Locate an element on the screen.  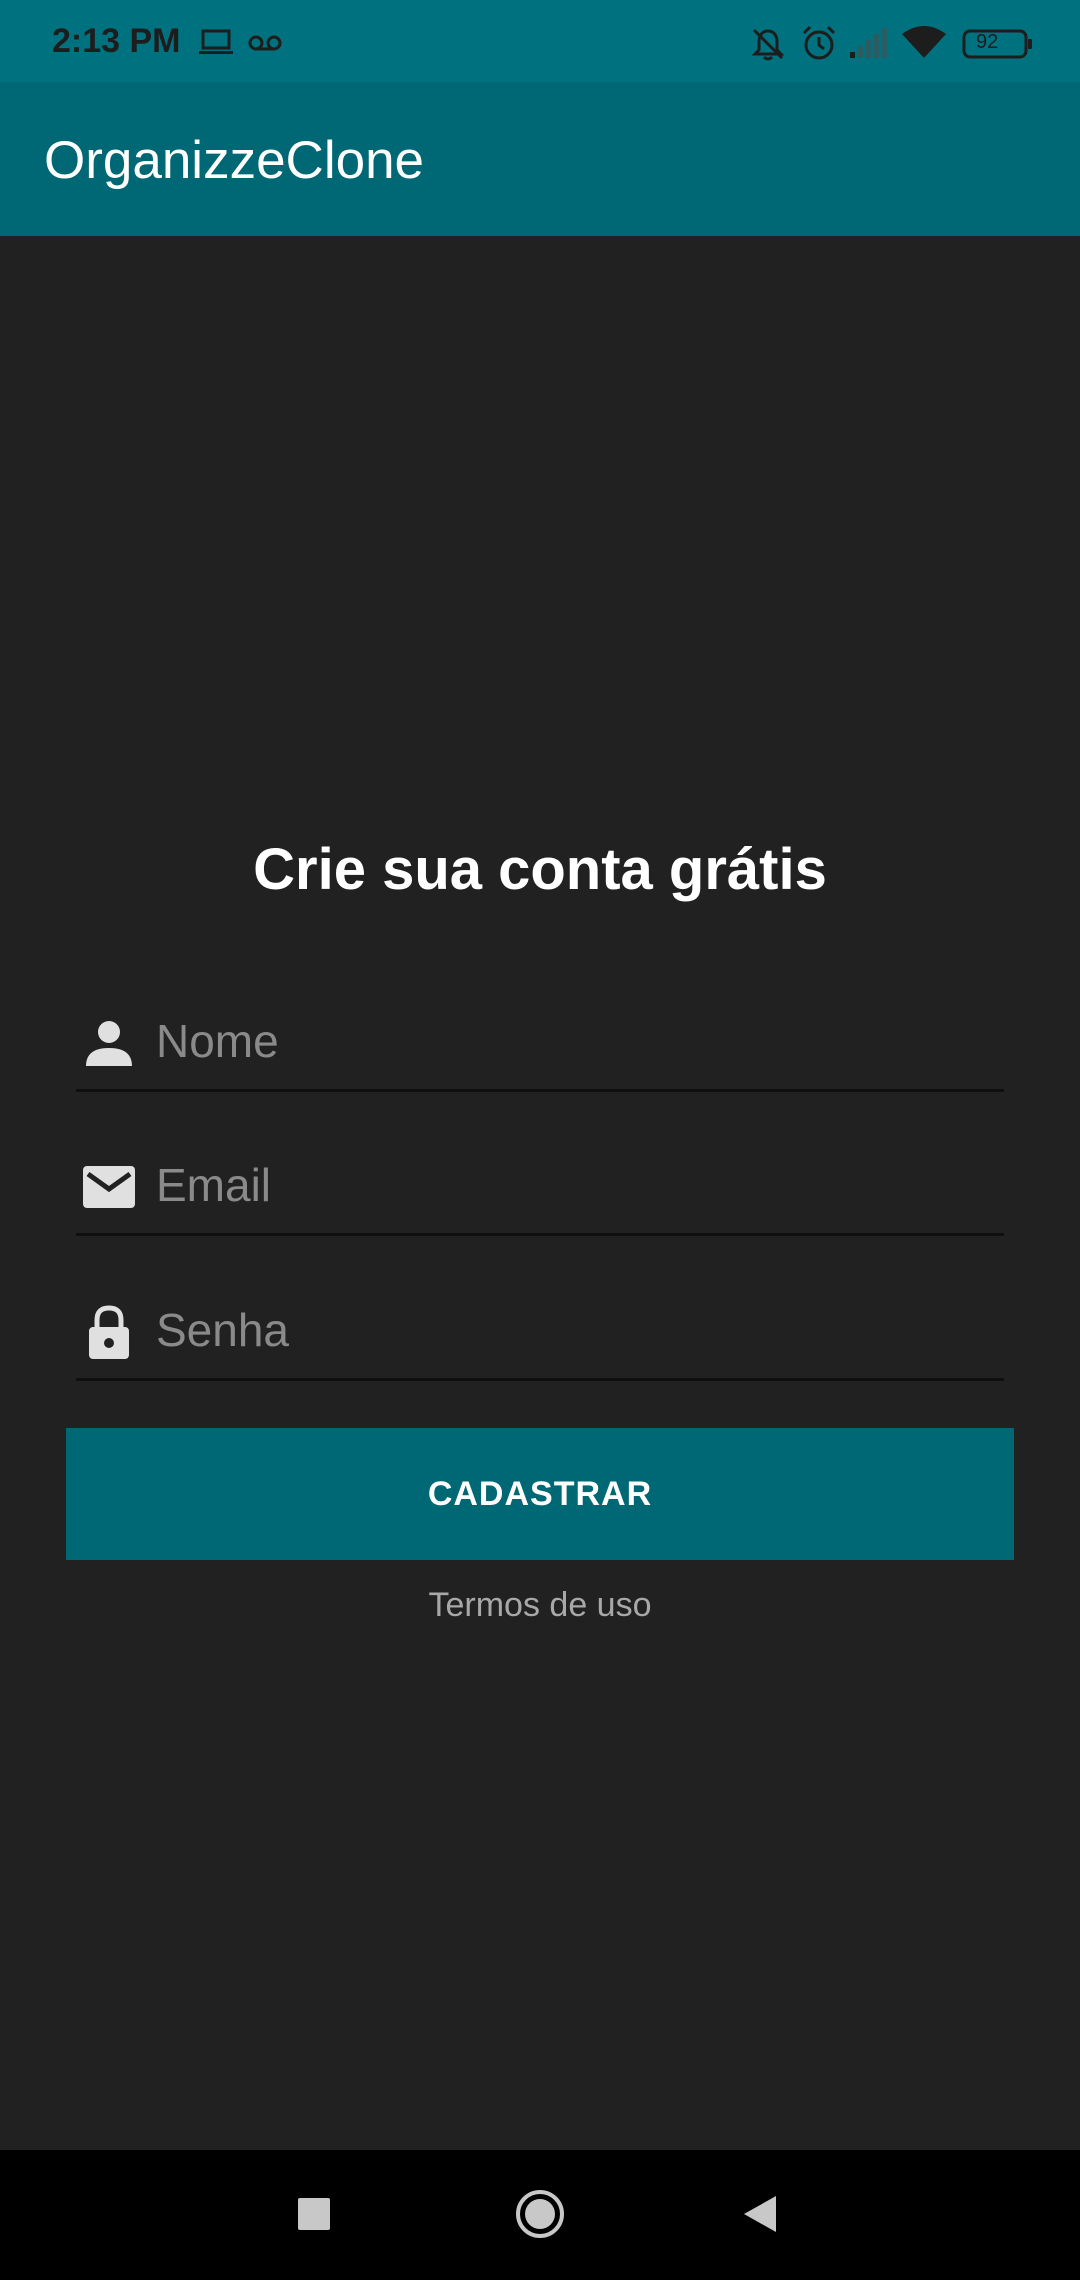
lock-icon is located at coordinates (109, 1332).